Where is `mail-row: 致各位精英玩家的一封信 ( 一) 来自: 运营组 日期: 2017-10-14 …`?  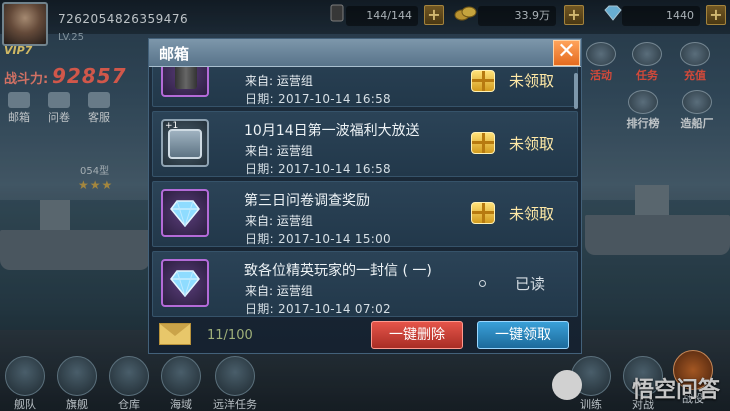 mail-row: 致各位精英玩家的一封信 ( 一) 来自: 运营组 日期: 2017-10-14 … is located at coordinates (365, 284).